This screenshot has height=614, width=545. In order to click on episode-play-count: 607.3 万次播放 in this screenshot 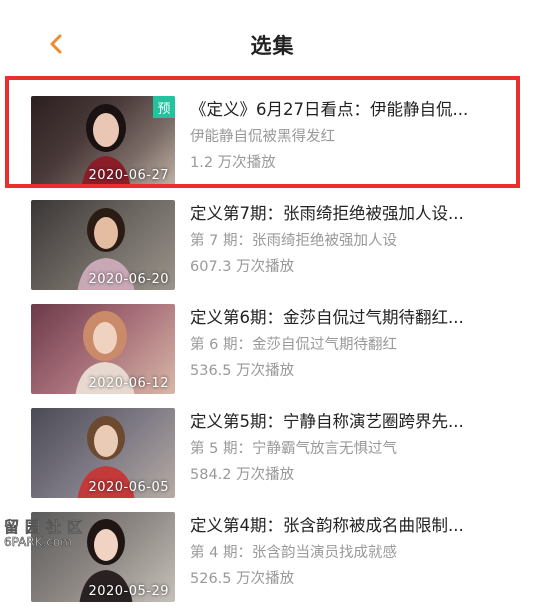, I will do `click(242, 267)`.